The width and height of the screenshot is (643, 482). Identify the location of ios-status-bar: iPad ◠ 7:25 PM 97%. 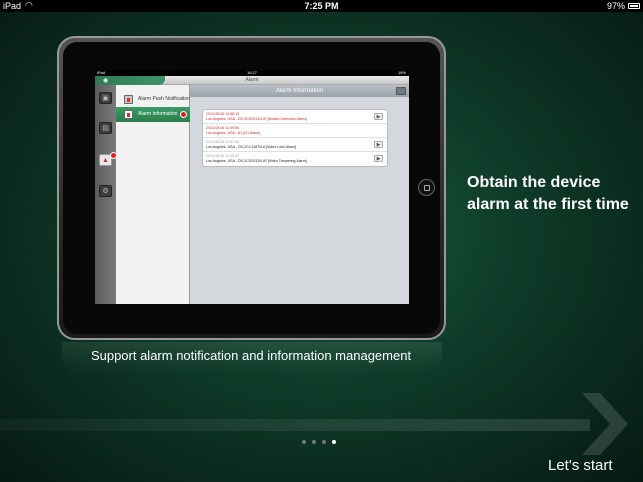
(321, 6).